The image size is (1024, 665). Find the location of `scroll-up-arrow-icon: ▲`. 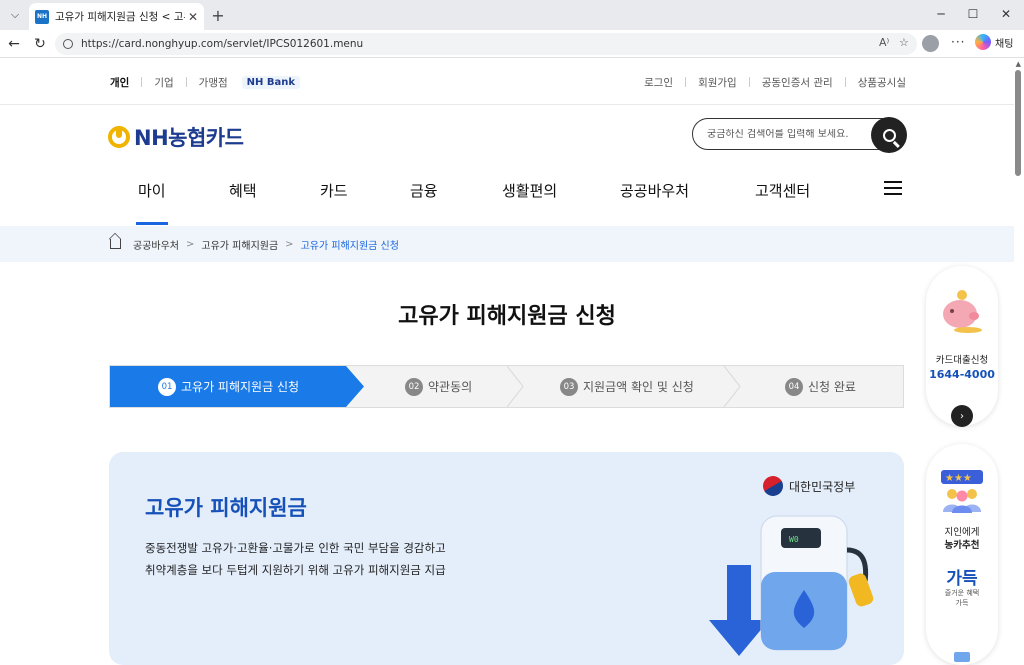

scroll-up-arrow-icon: ▲ is located at coordinates (1018, 64).